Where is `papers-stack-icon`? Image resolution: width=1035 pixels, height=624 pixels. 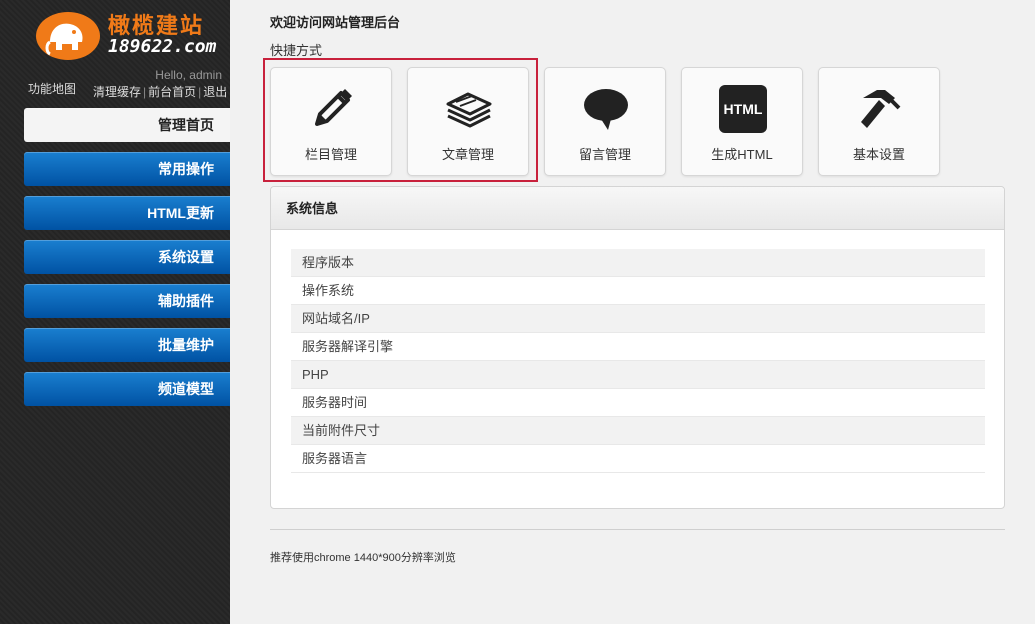 papers-stack-icon is located at coordinates (469, 109).